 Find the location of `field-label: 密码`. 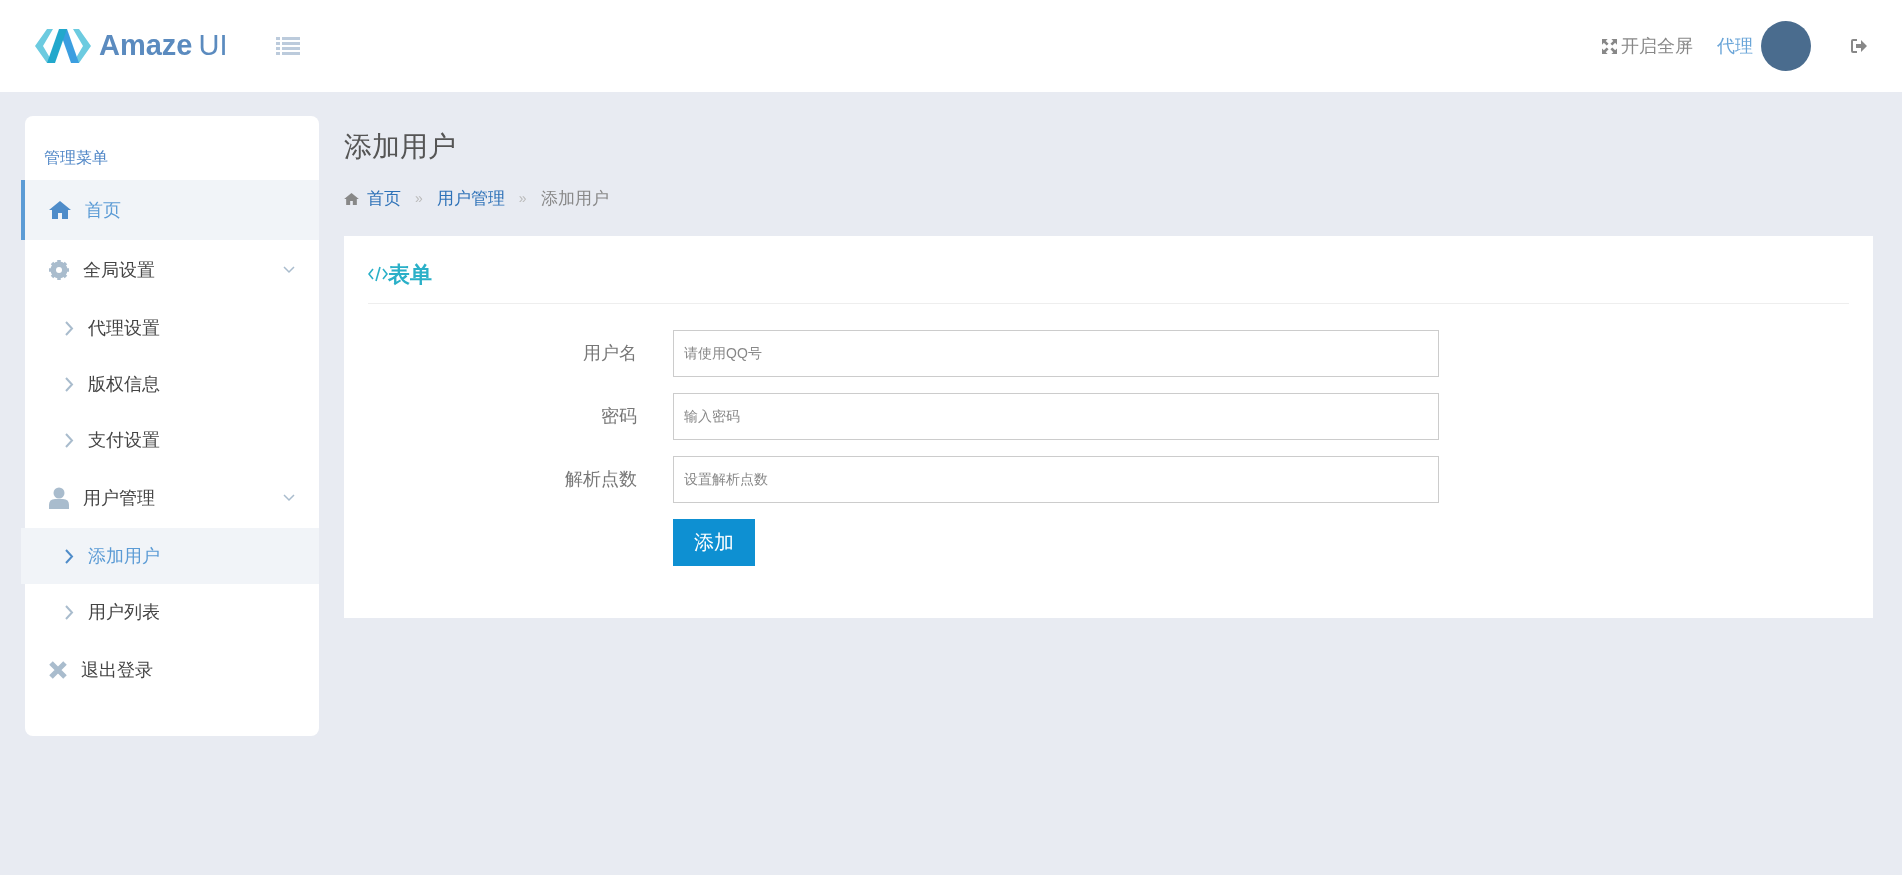

field-label: 密码 is located at coordinates (619, 416).